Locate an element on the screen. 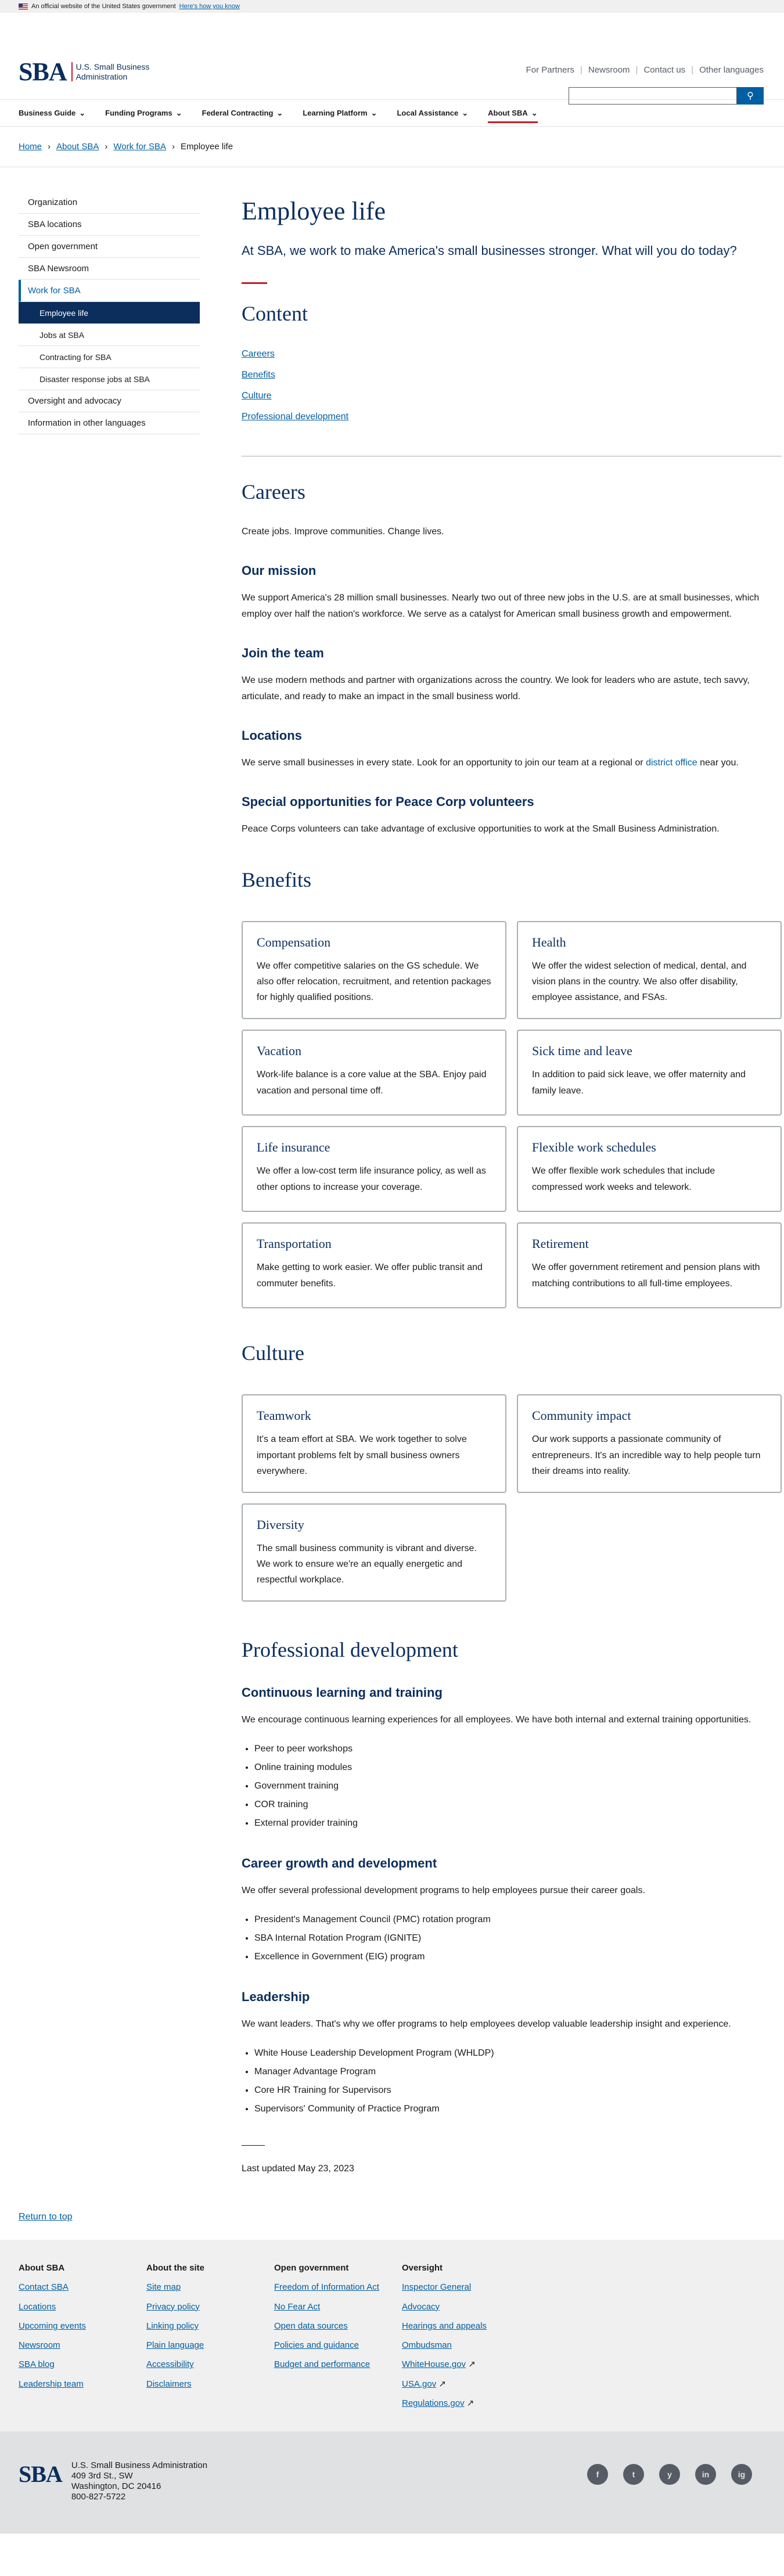 This screenshot has height=2576, width=784. utility-contact-us: Contact us is located at coordinates (664, 70).